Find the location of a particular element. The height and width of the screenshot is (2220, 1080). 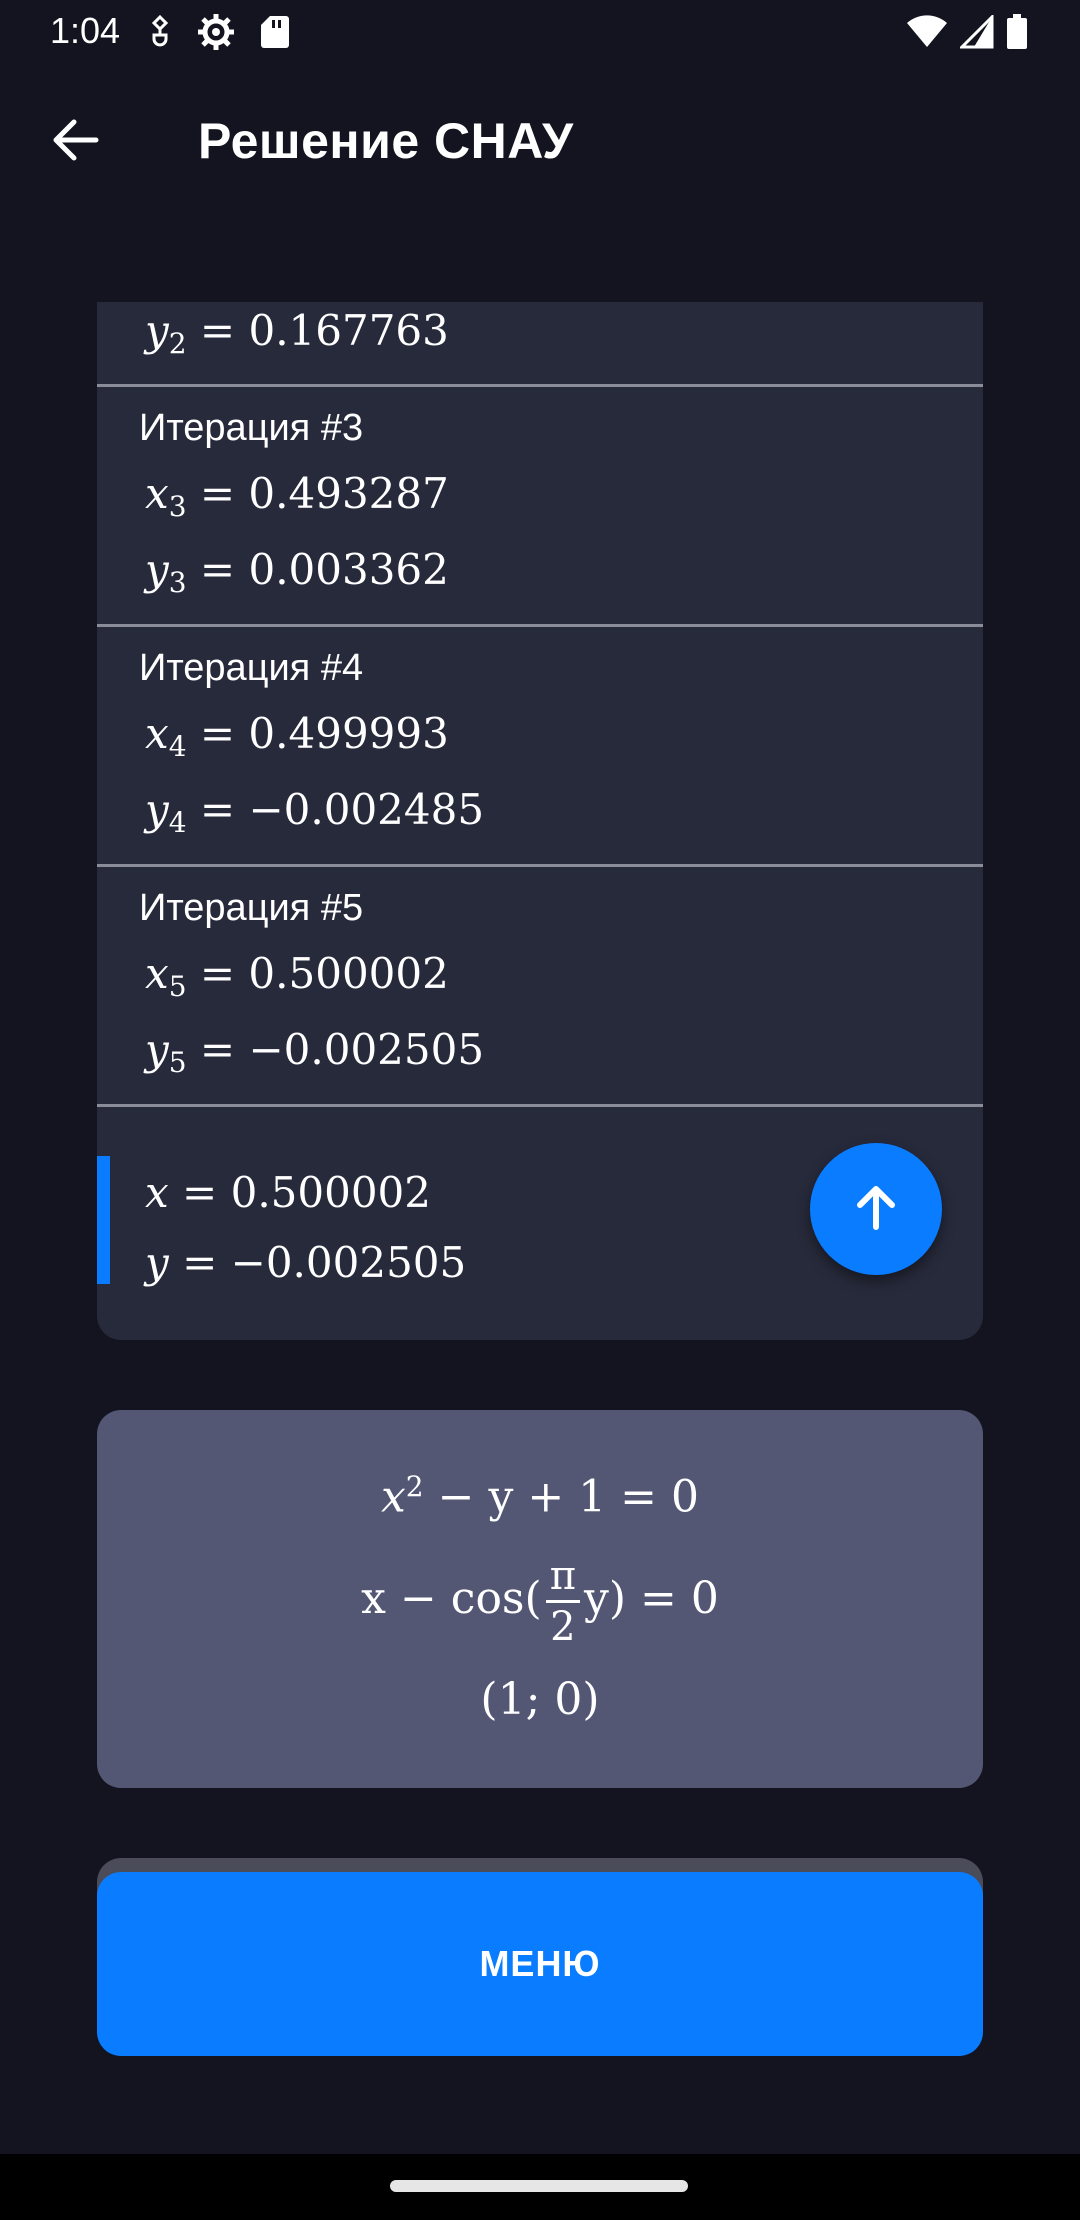

settings-gear-icon is located at coordinates (216, 34).